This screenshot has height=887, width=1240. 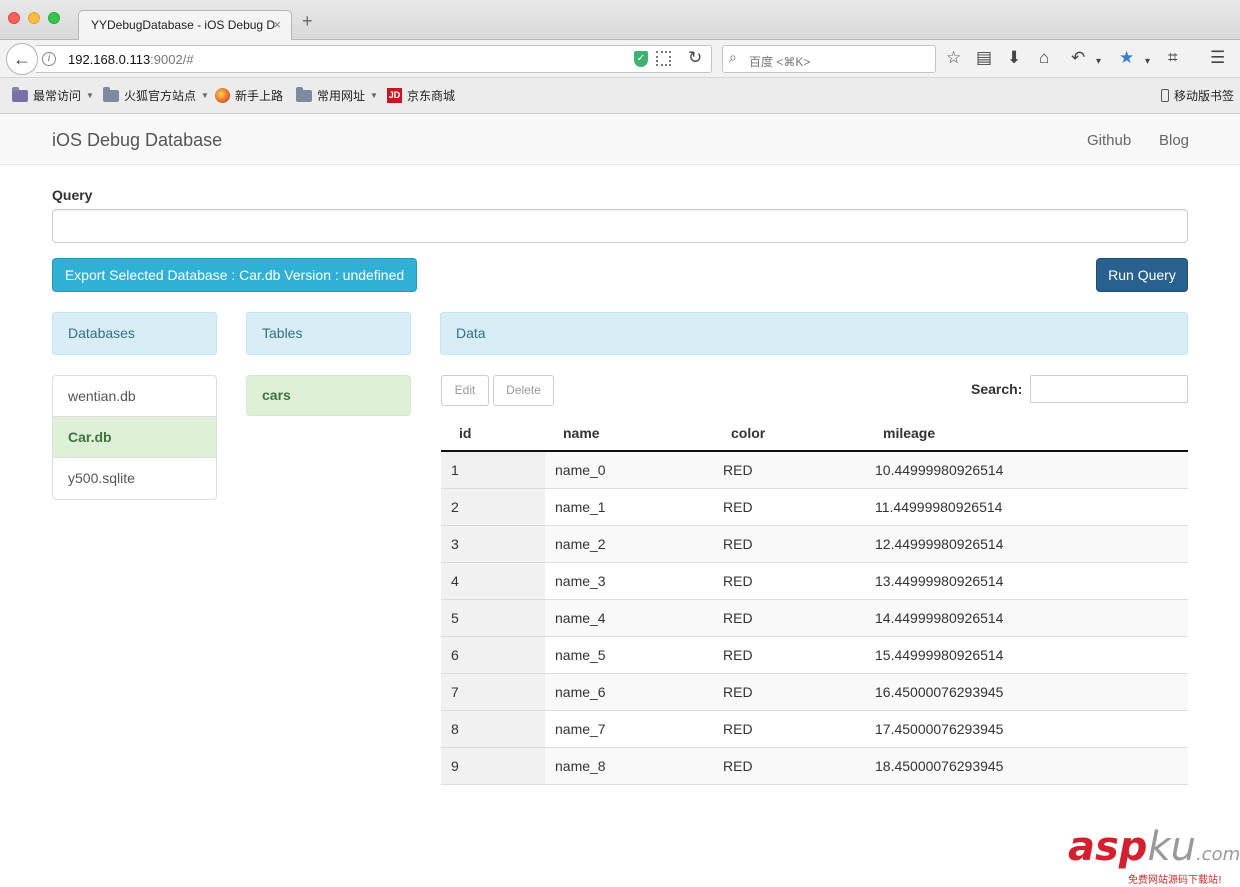 I want to click on table-cell-id: 8, so click(x=493, y=729).